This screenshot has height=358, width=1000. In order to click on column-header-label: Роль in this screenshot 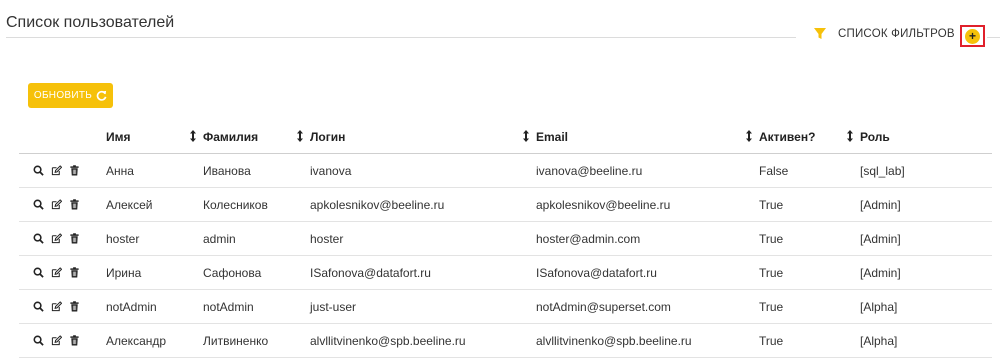, I will do `click(875, 136)`.